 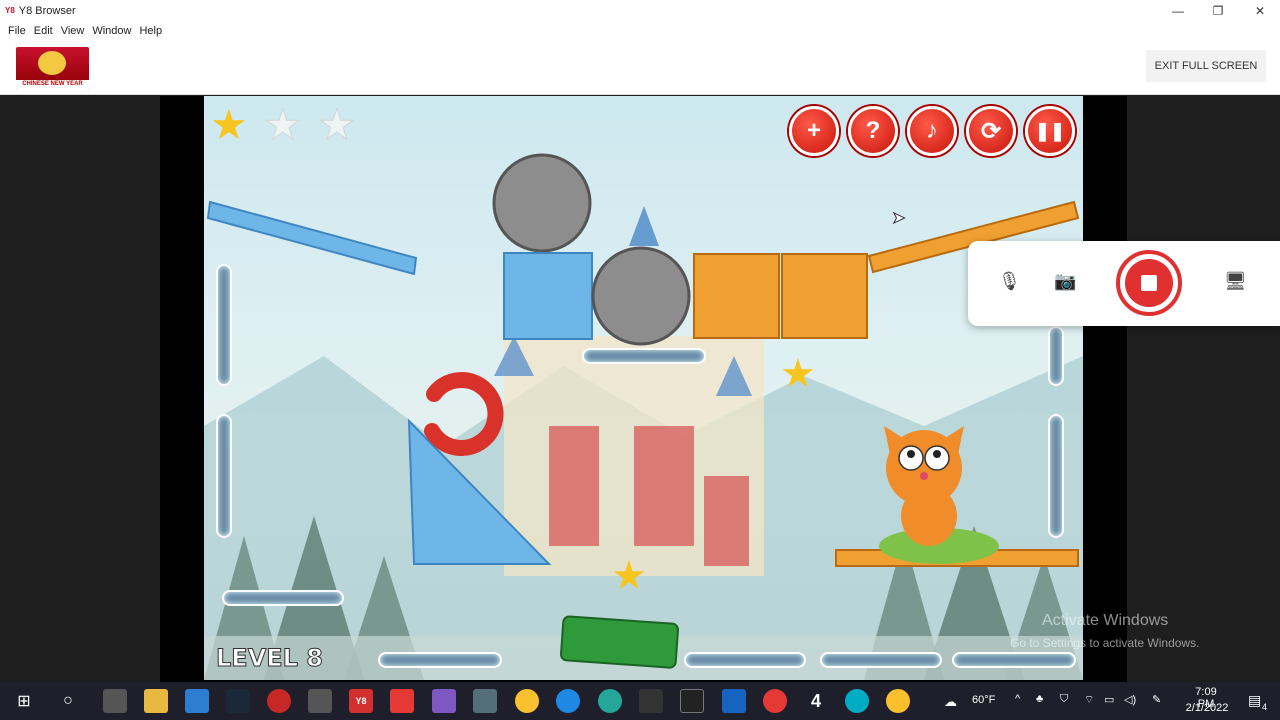 What do you see at coordinates (1109, 699) in the screenshot?
I see `battery-icon: ▭` at bounding box center [1109, 699].